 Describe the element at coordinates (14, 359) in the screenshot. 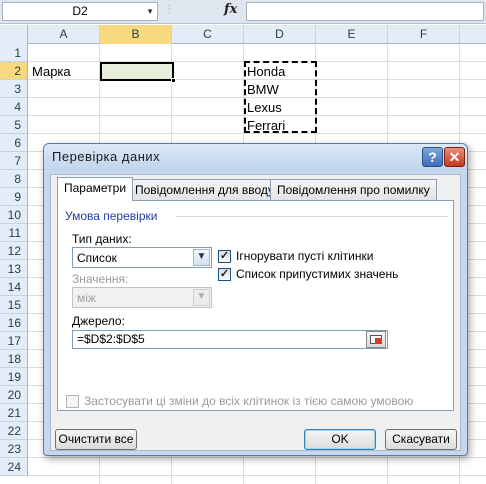

I see `row-header-18: 18` at that location.